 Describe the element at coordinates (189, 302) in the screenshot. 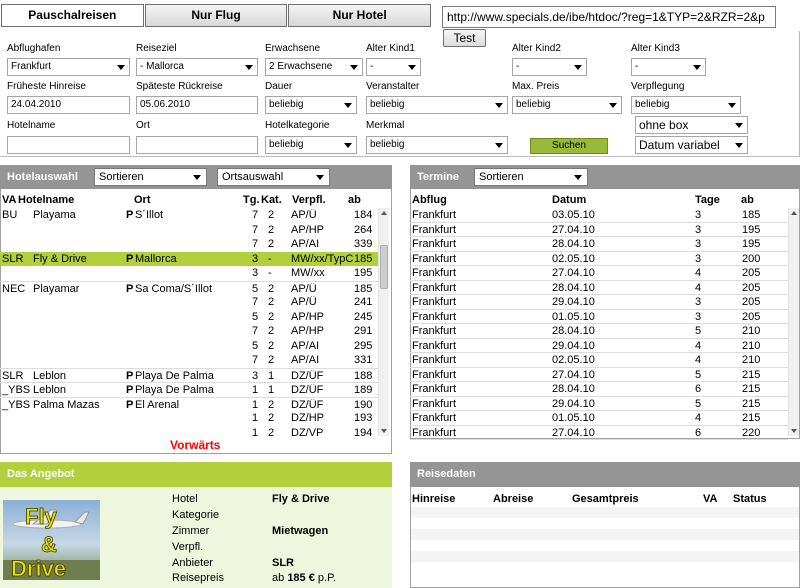

I see `table-row: 7 2 AP/Ü 241` at that location.